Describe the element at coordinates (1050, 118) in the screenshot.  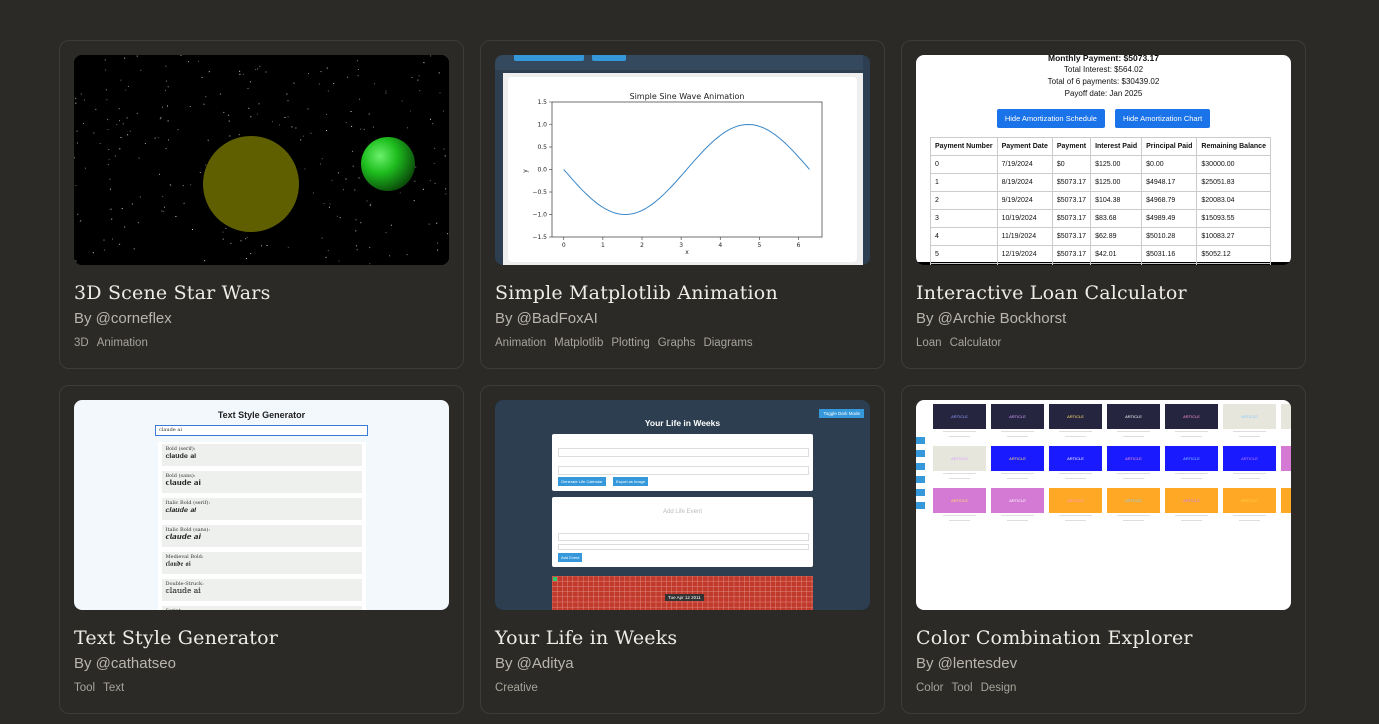
I see `hide-schedule-button: Hide Amortization Schedule` at that location.